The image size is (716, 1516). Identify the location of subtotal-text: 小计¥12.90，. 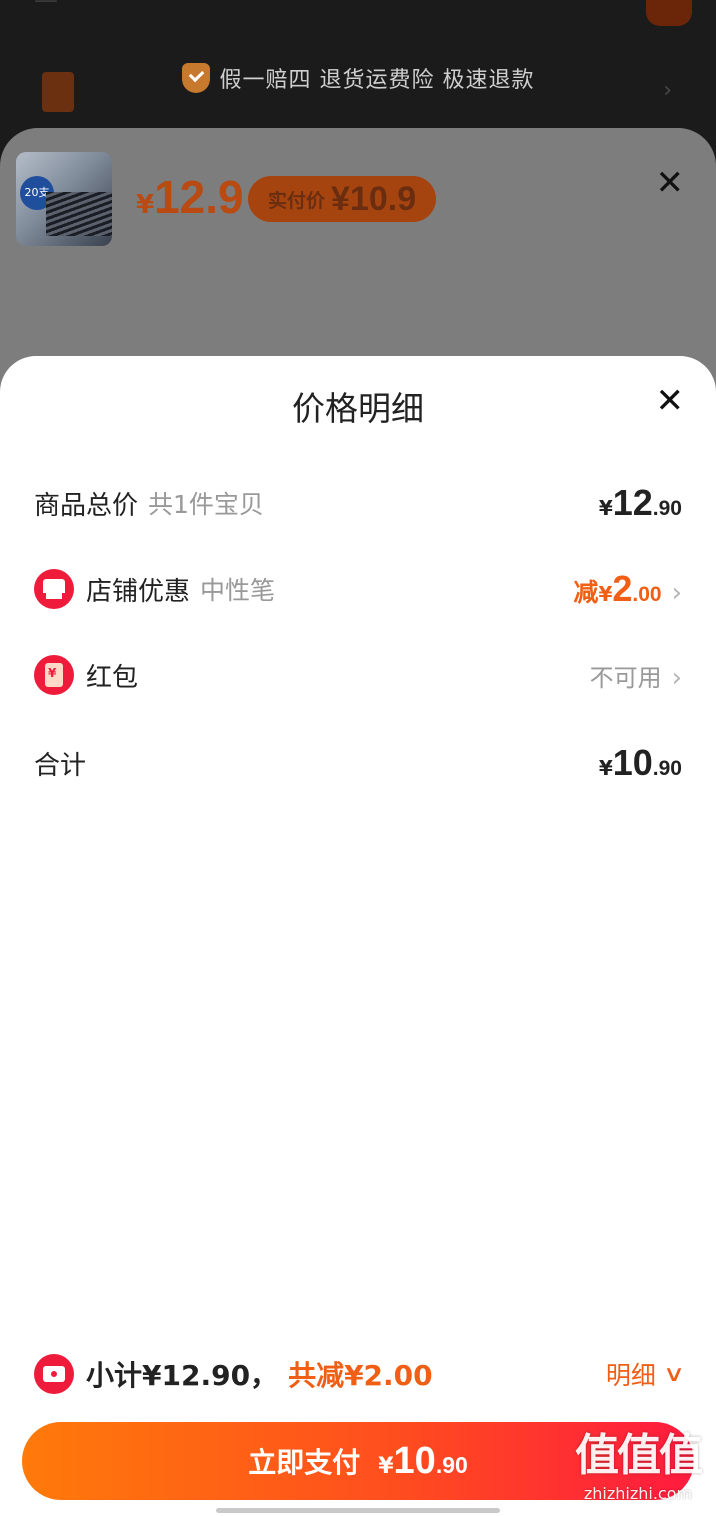
(182, 1375).